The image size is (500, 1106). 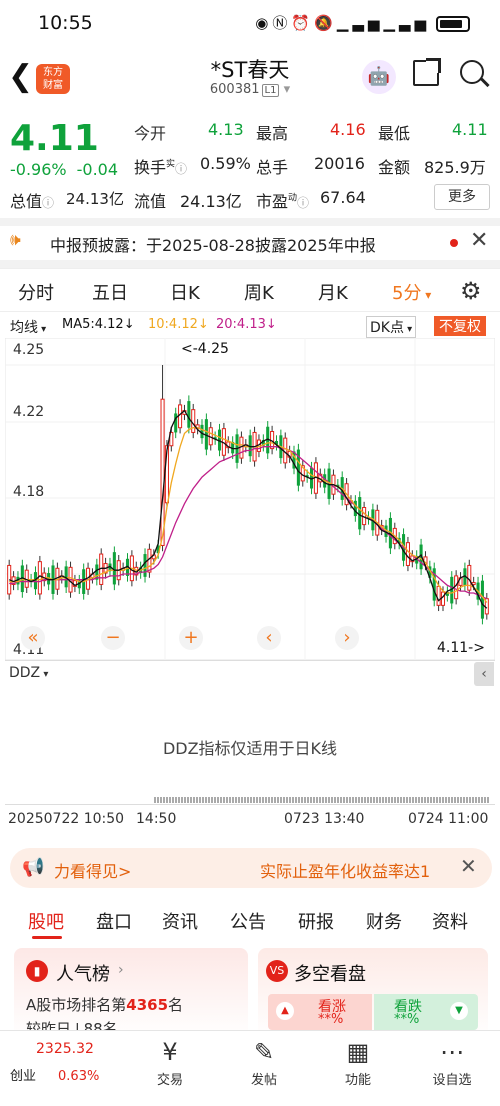 I want to click on float-label: 流值, so click(x=150, y=201).